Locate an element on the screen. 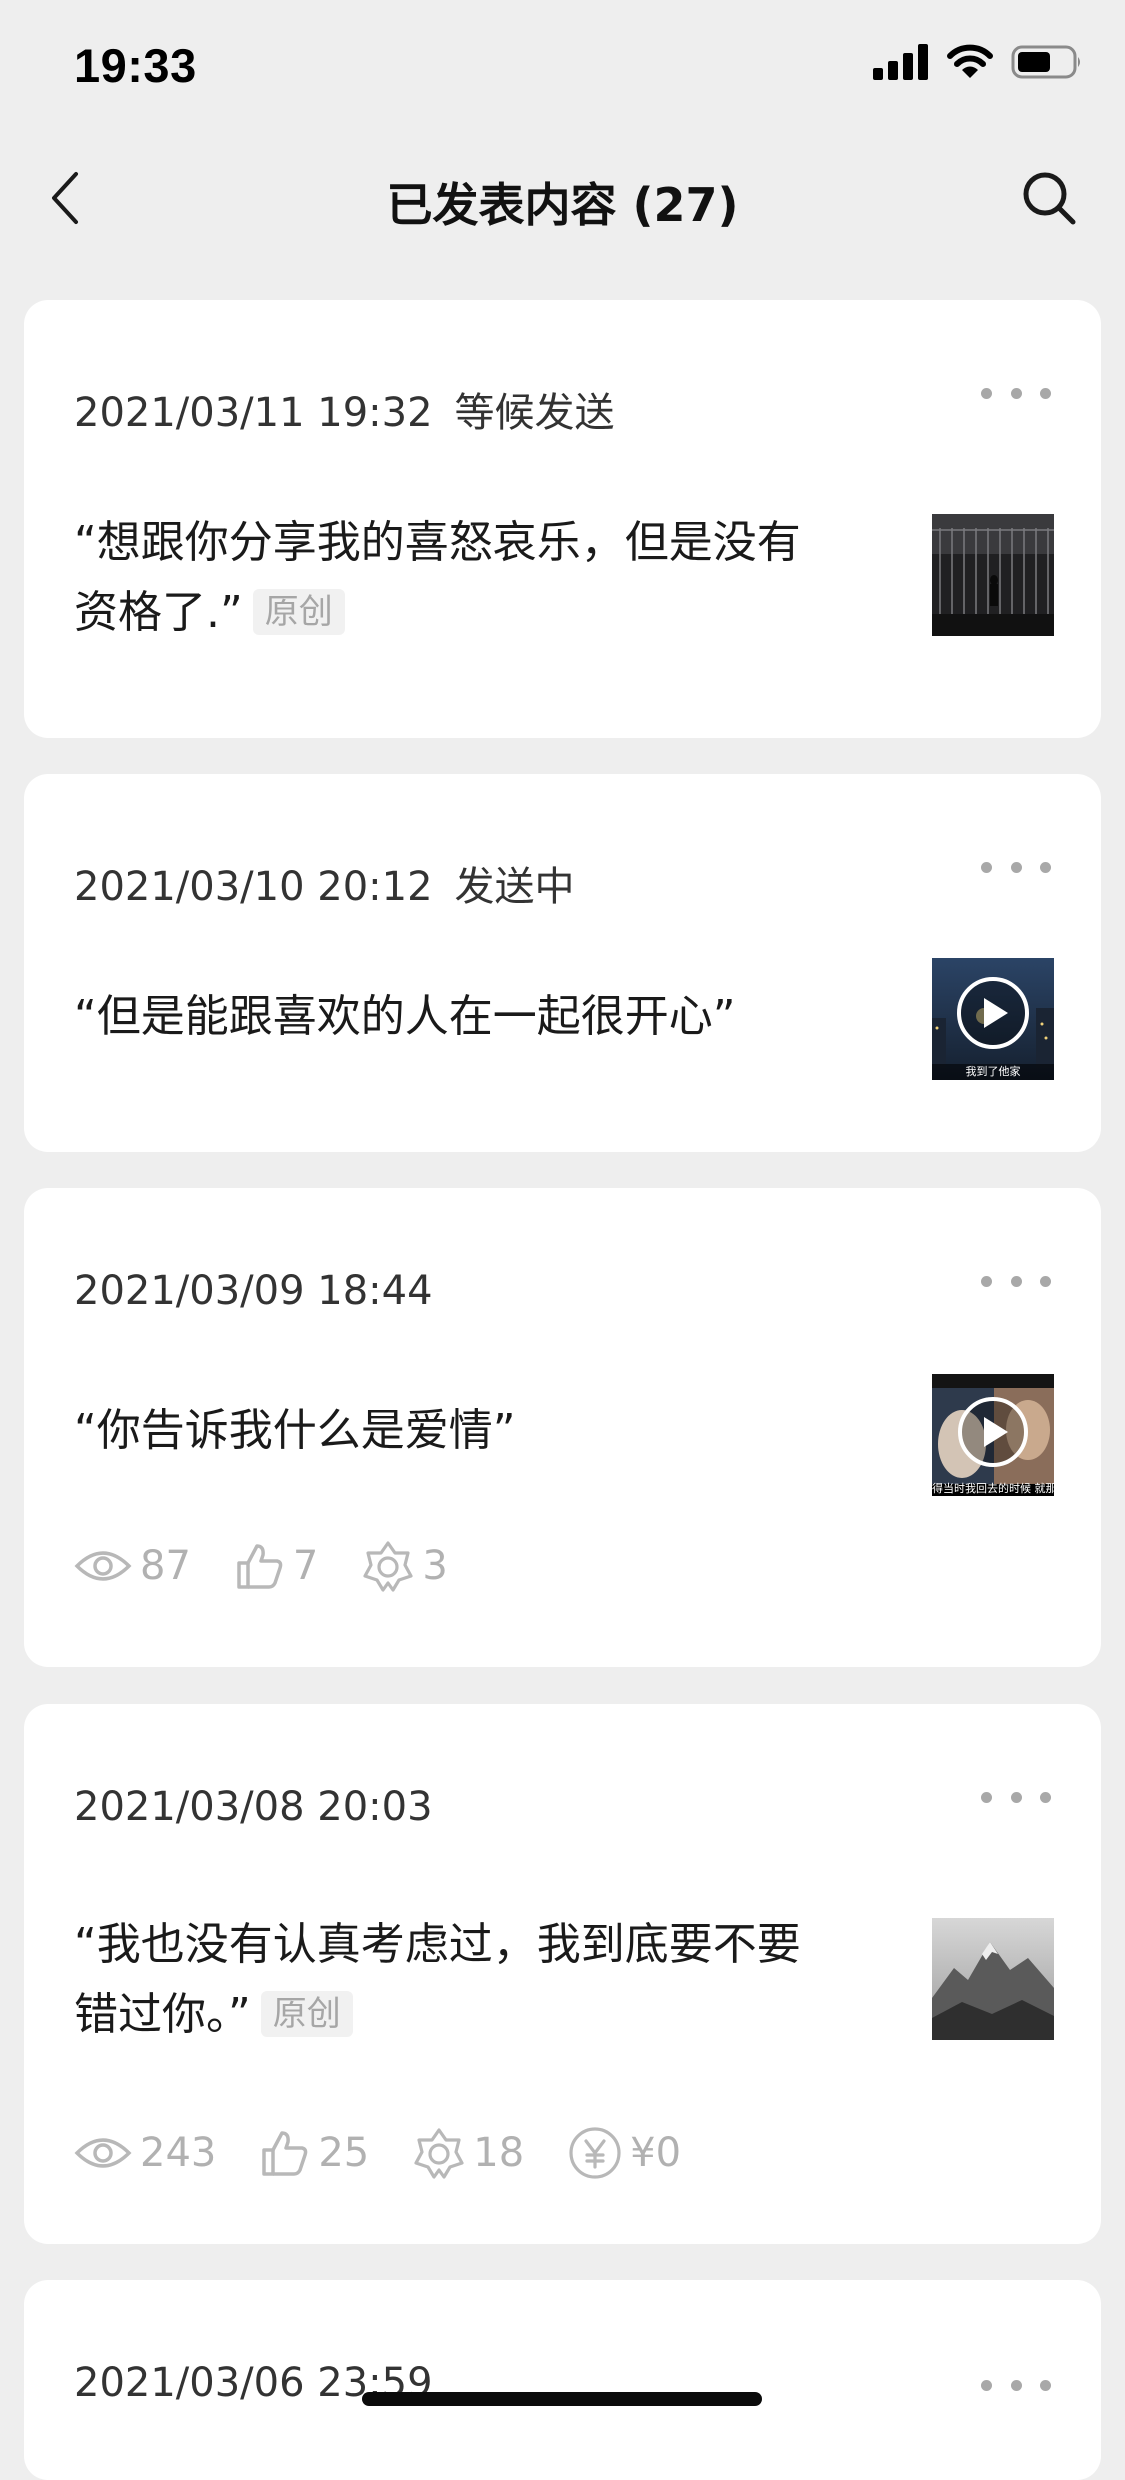 The image size is (1125, 2480). post-thumbnail: 得当时我回去的时候 就那个 is located at coordinates (993, 1435).